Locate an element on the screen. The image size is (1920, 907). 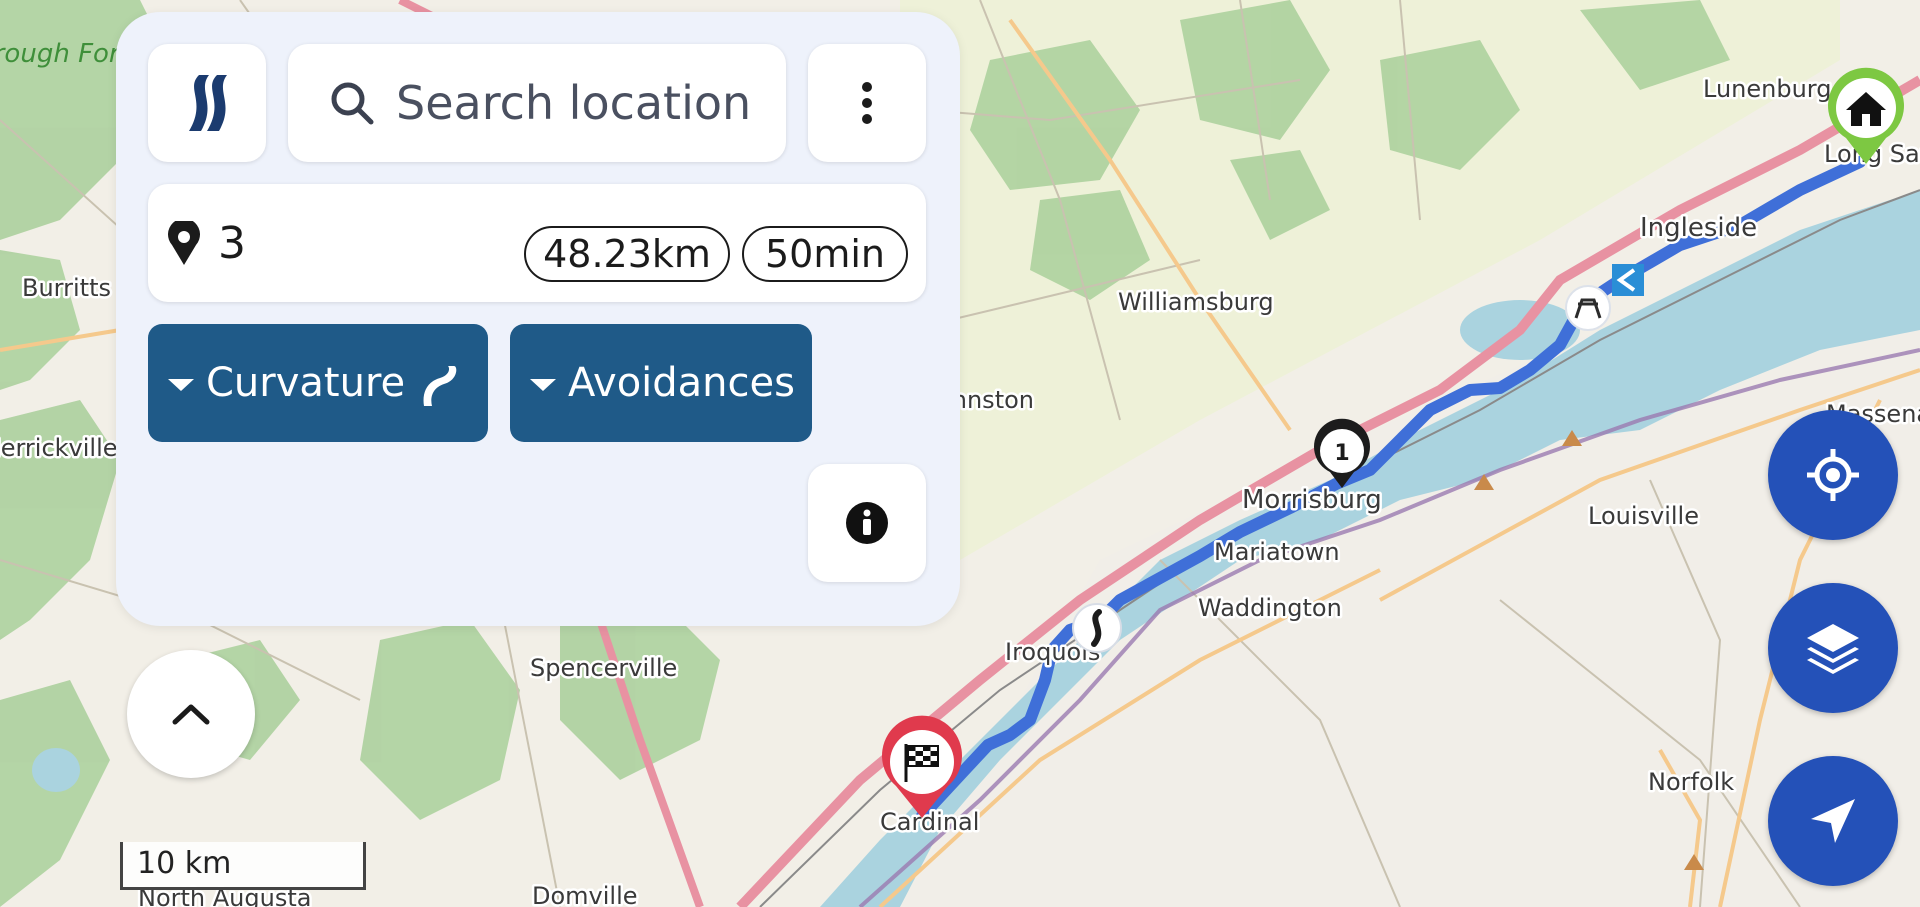
location-pin-icon is located at coordinates (184, 243).